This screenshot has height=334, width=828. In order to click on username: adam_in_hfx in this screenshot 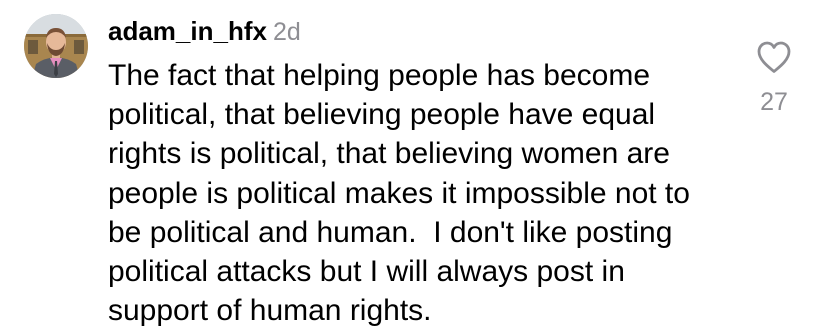, I will do `click(187, 31)`.